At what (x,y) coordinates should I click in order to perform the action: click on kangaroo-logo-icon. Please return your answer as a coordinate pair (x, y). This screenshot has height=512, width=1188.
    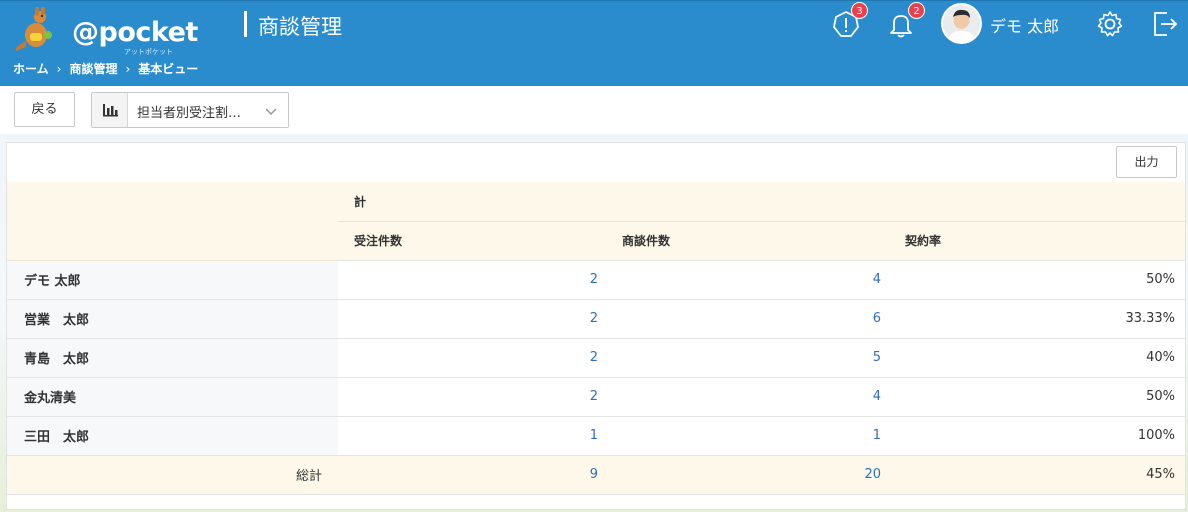
    Looking at the image, I should click on (33, 29).